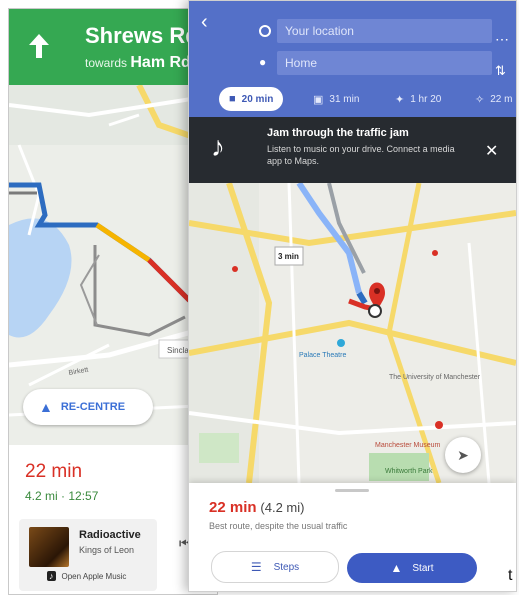 The width and height of the screenshot is (519, 595). What do you see at coordinates (142, 35) in the screenshot?
I see `current-street: Shrews Rd` at bounding box center [142, 35].